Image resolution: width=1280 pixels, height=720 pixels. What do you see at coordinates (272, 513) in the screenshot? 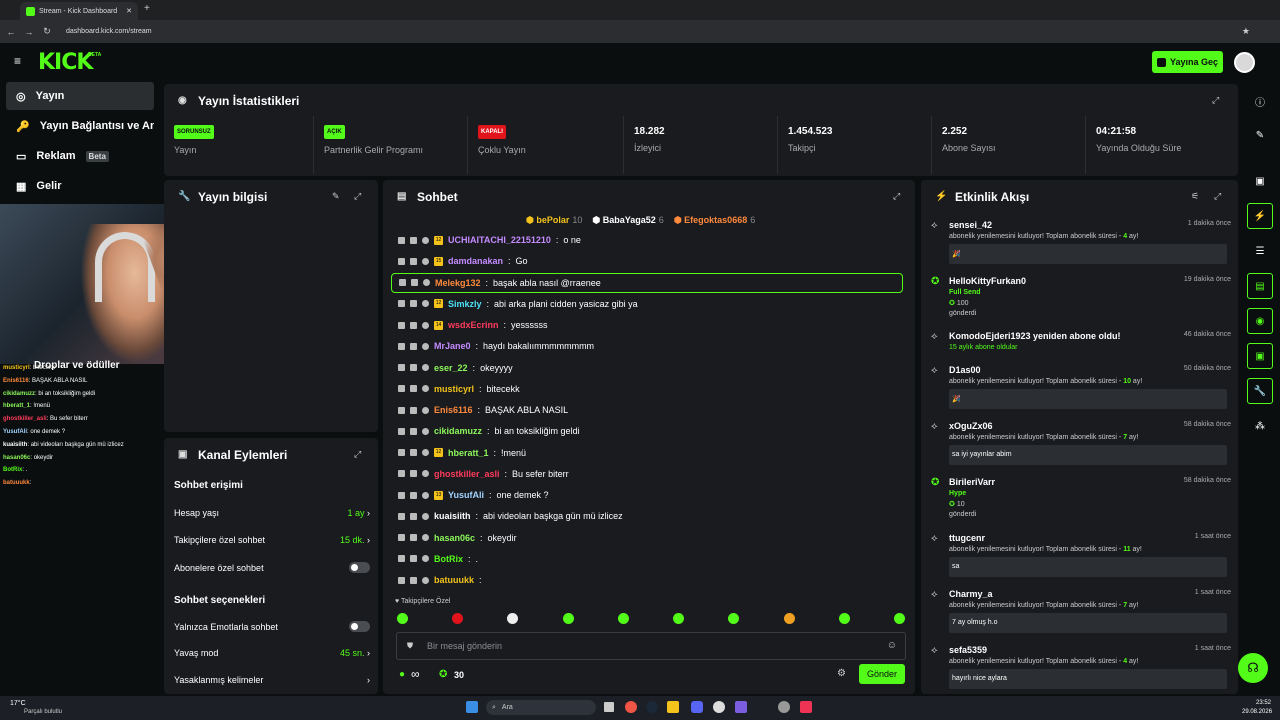
I see `account-age-row: Hesap yaşı 1 ay ›` at bounding box center [272, 513].